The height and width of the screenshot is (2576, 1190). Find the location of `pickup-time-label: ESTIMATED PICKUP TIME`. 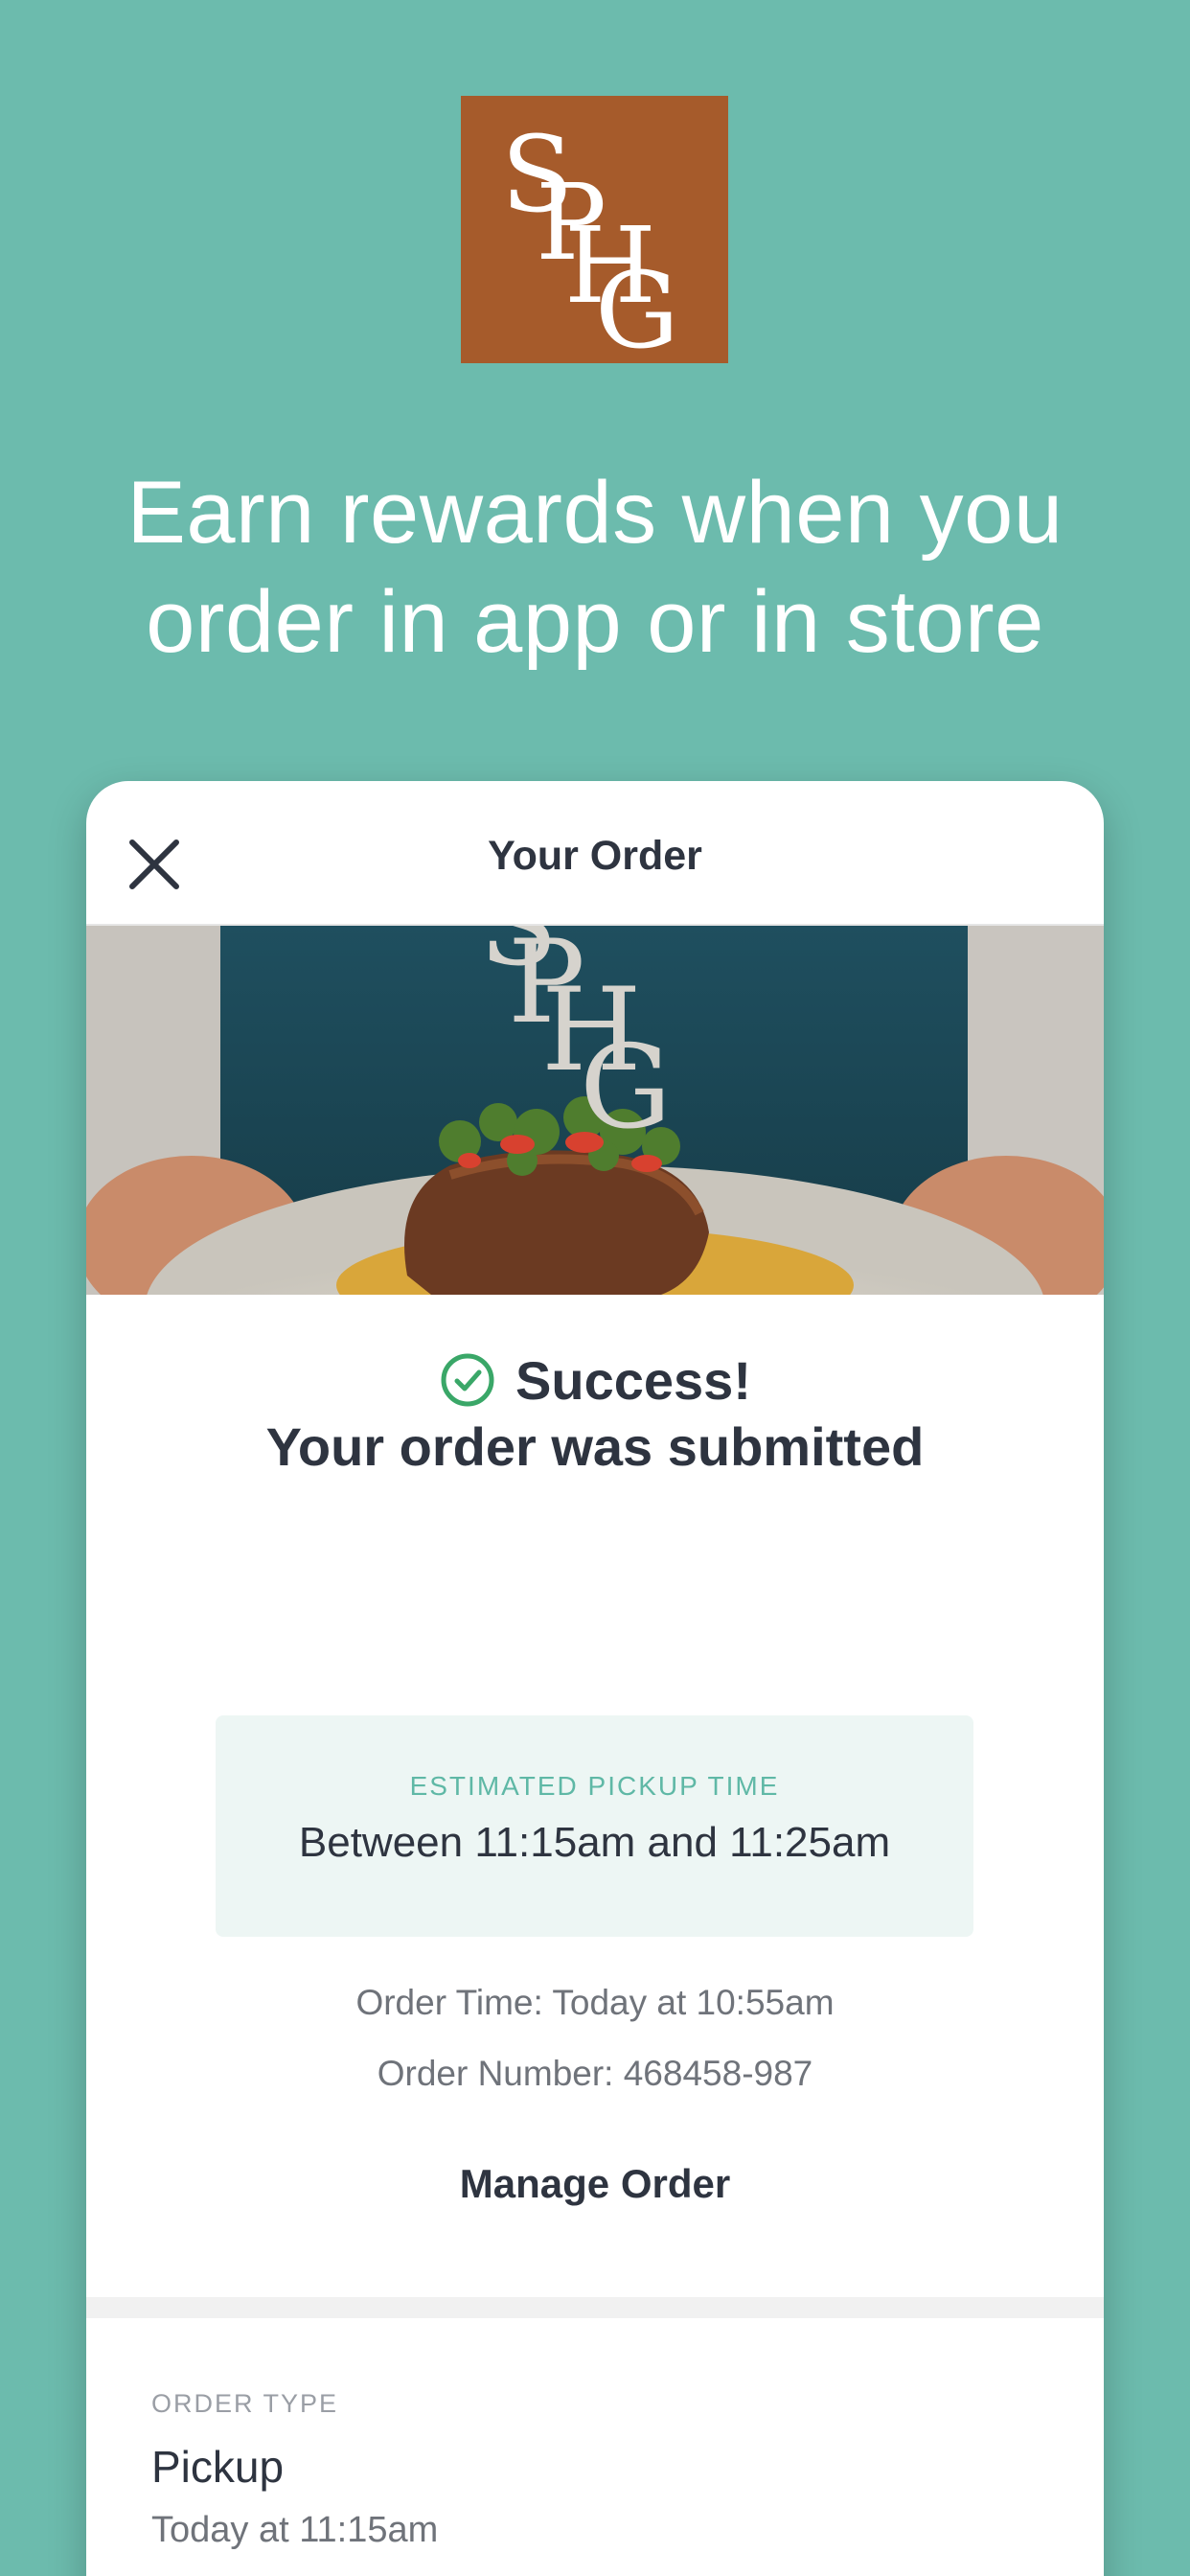

pickup-time-label: ESTIMATED PICKUP TIME is located at coordinates (594, 1786).